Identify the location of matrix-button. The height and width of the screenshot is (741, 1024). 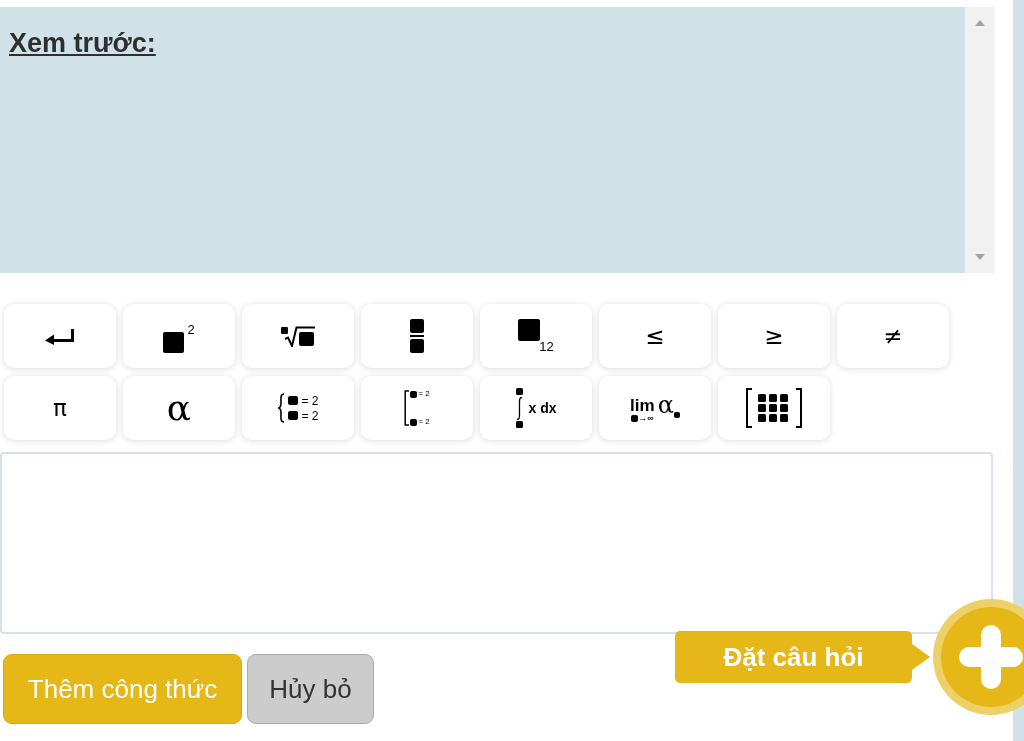
(774, 408).